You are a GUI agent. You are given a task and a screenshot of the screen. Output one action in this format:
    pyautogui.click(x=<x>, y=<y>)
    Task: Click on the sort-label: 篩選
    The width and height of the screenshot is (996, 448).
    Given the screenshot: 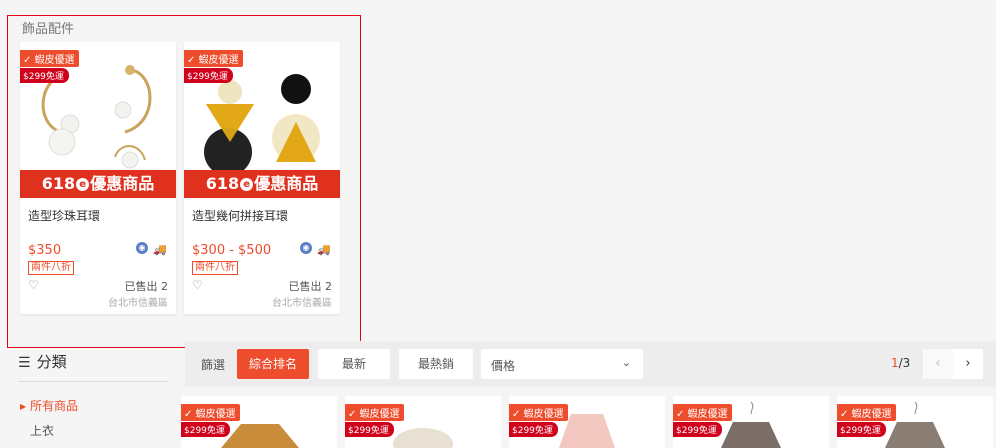 What is the action you would take?
    pyautogui.click(x=213, y=365)
    